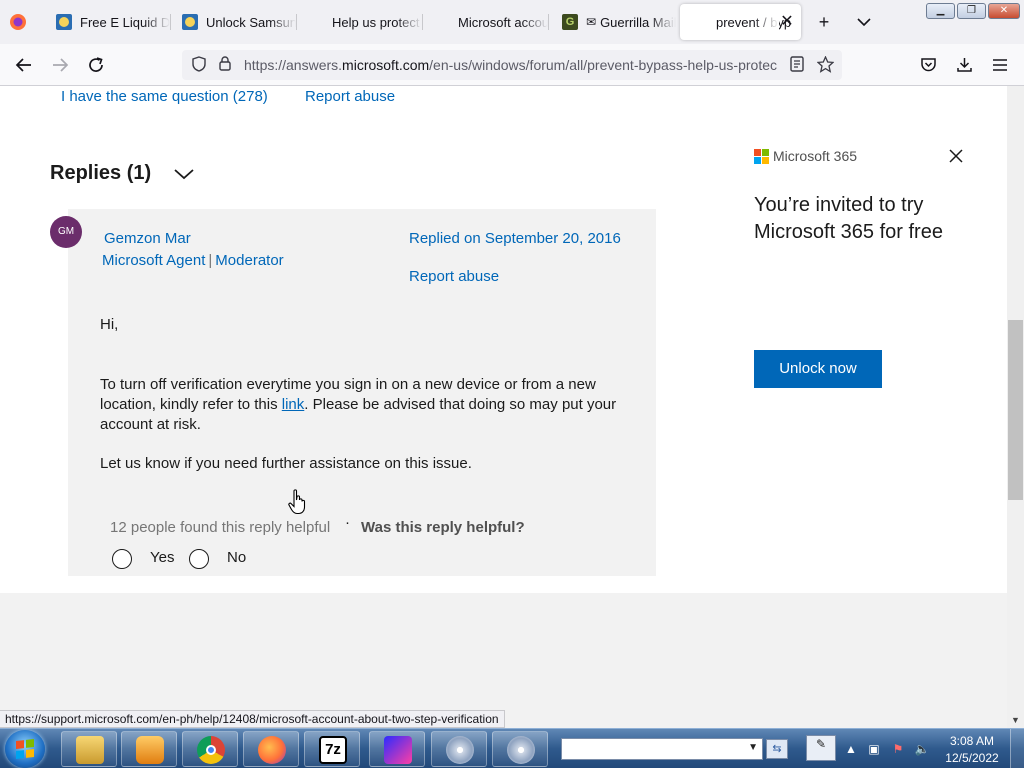 The image size is (1024, 768). Describe the element at coordinates (18, 22) in the screenshot. I see `firefox-menu-icon` at that location.